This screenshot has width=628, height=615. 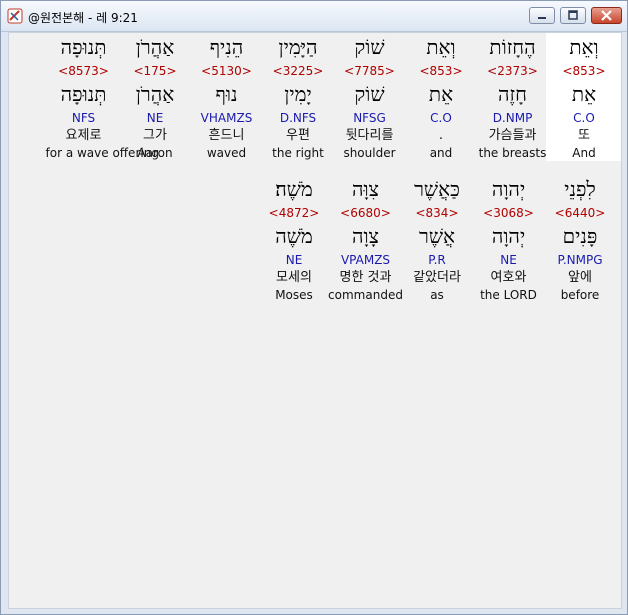 What do you see at coordinates (298, 47) in the screenshot?
I see `hebrew-word: הַיָּמִין` at bounding box center [298, 47].